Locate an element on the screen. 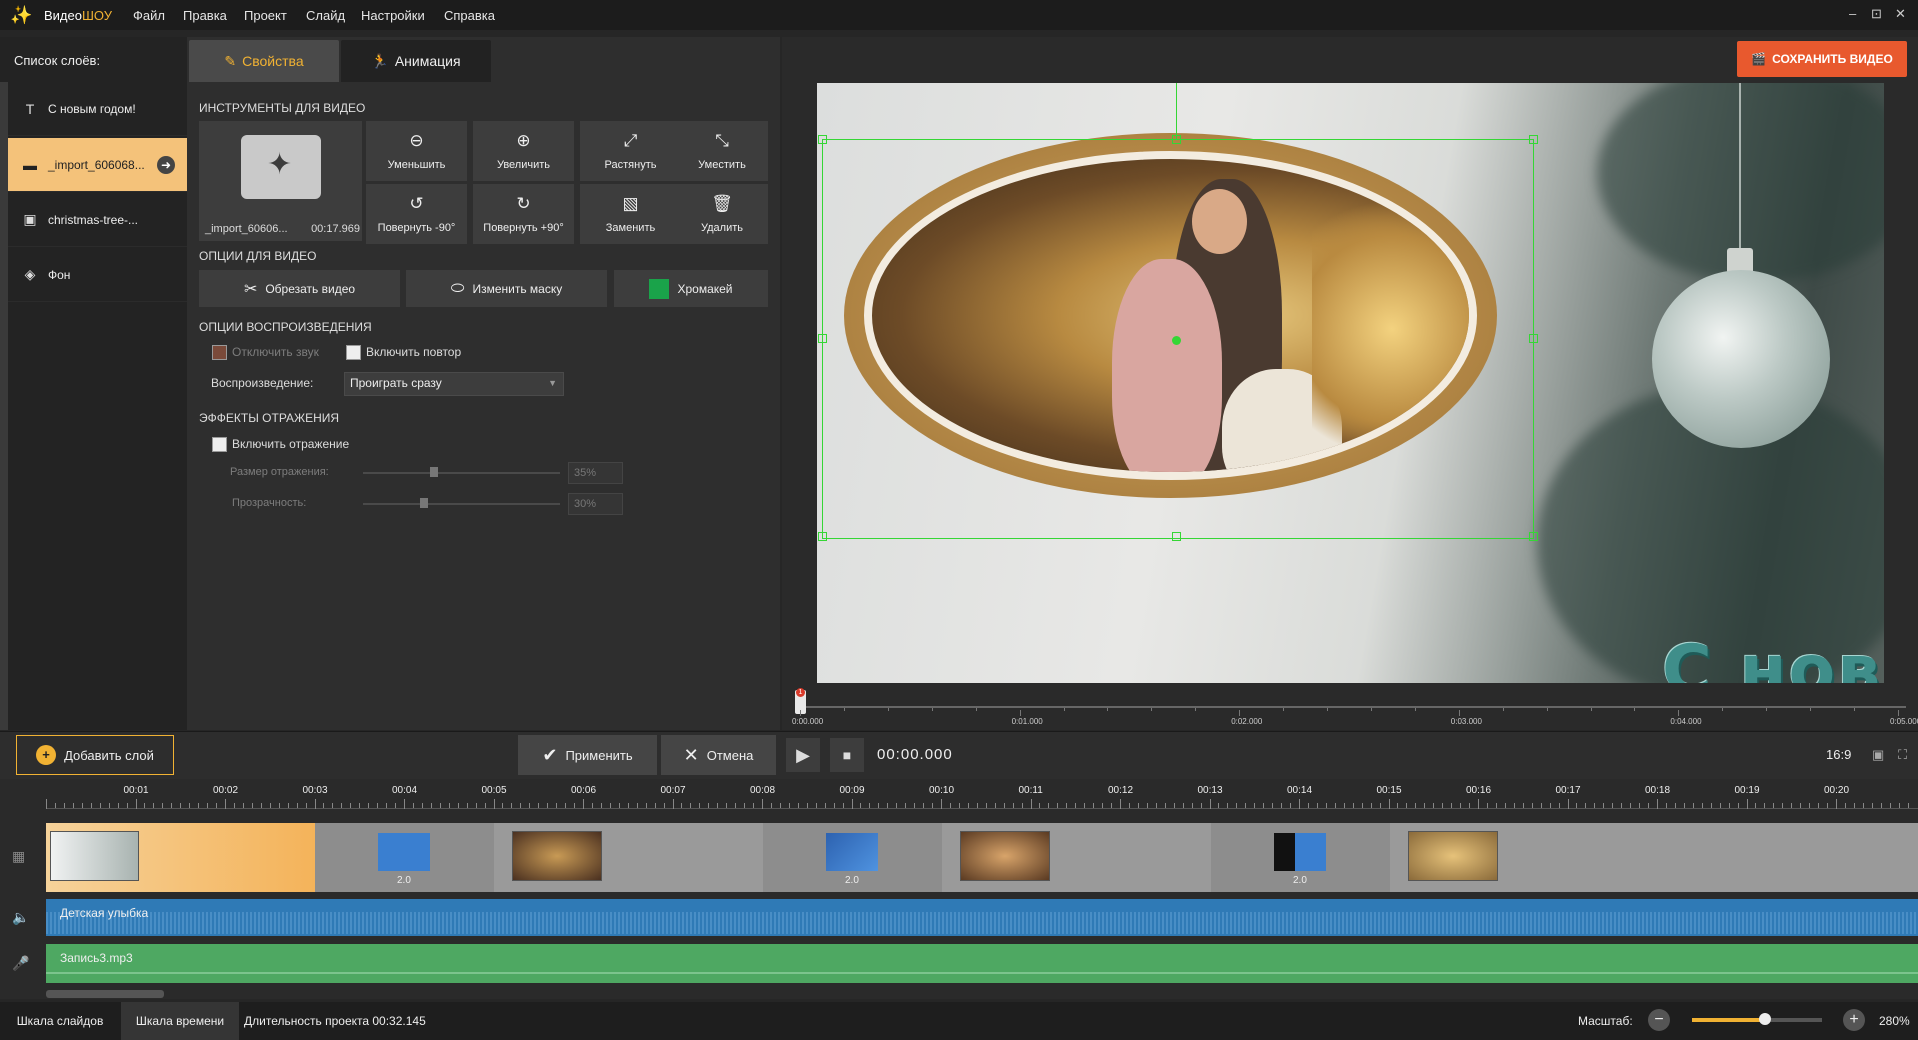 The width and height of the screenshot is (1918, 1040). tab-timeline: Шкала времени is located at coordinates (180, 1021).